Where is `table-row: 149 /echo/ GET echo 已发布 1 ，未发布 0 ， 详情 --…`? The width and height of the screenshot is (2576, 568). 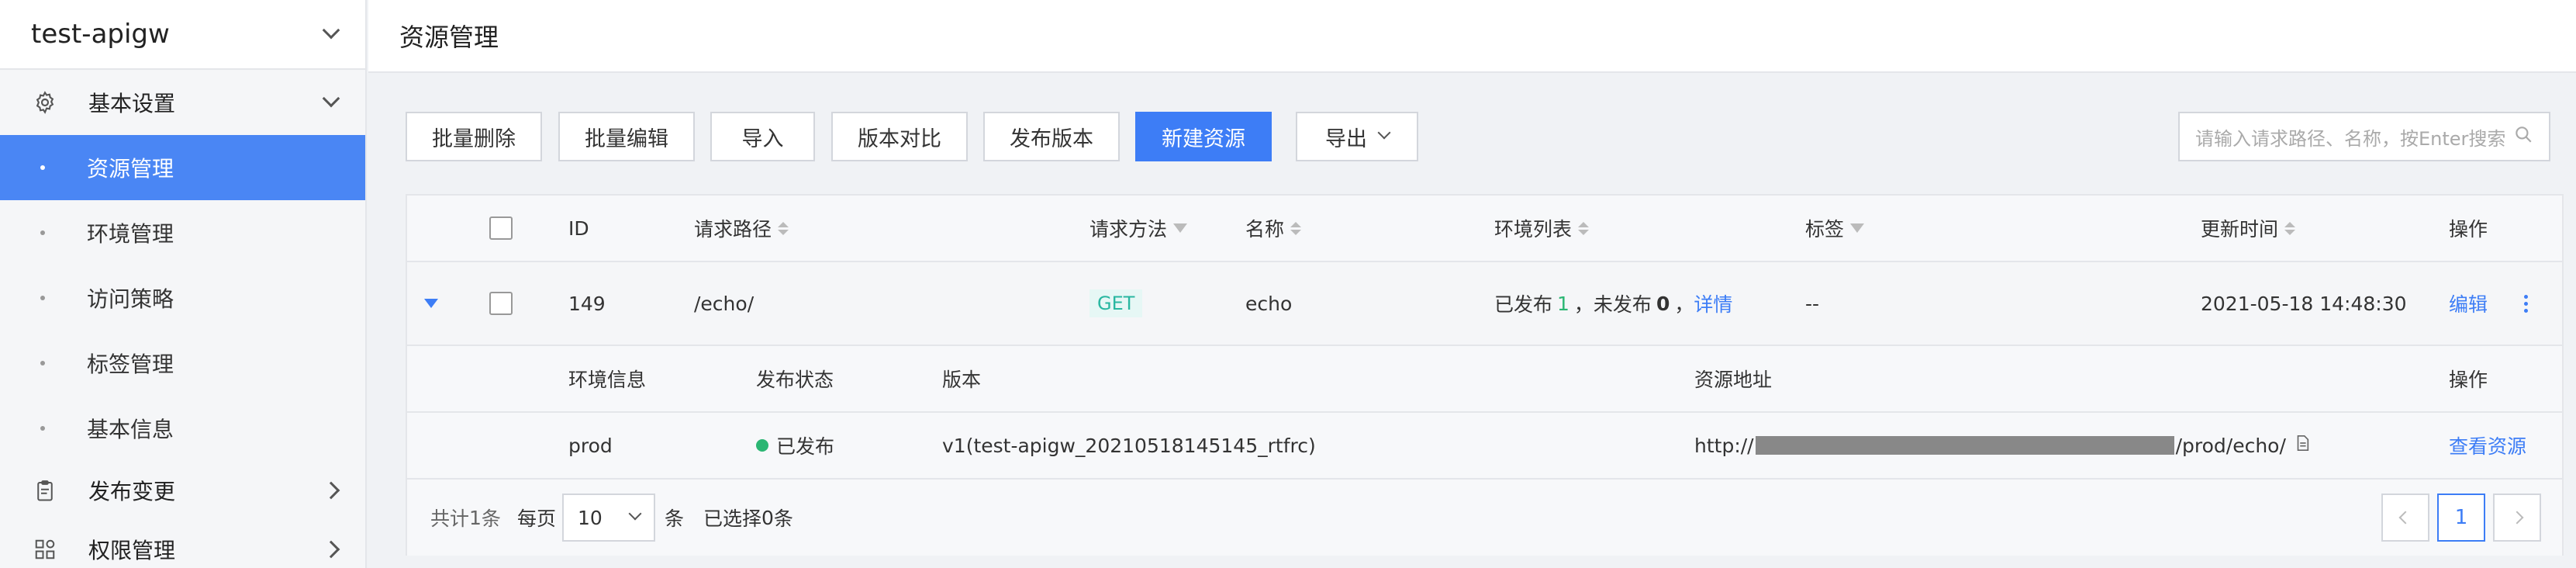
table-row: 149 /echo/ GET echo 已发布 1 ，未发布 0 ， 详情 --… is located at coordinates (1485, 304).